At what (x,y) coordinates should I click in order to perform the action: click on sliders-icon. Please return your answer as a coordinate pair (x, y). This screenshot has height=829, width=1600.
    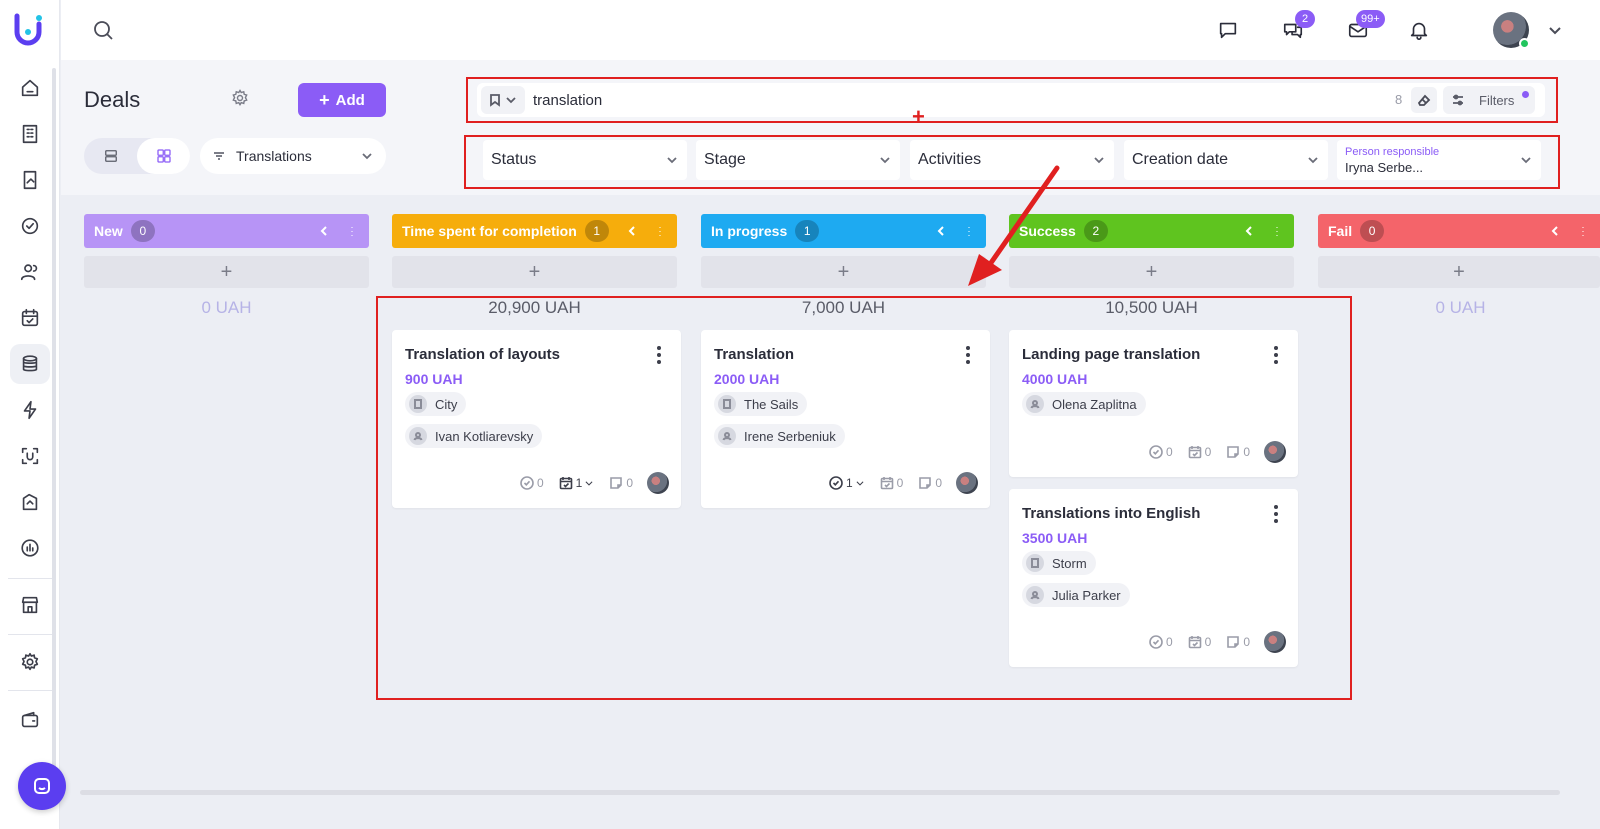
    Looking at the image, I should click on (1458, 100).